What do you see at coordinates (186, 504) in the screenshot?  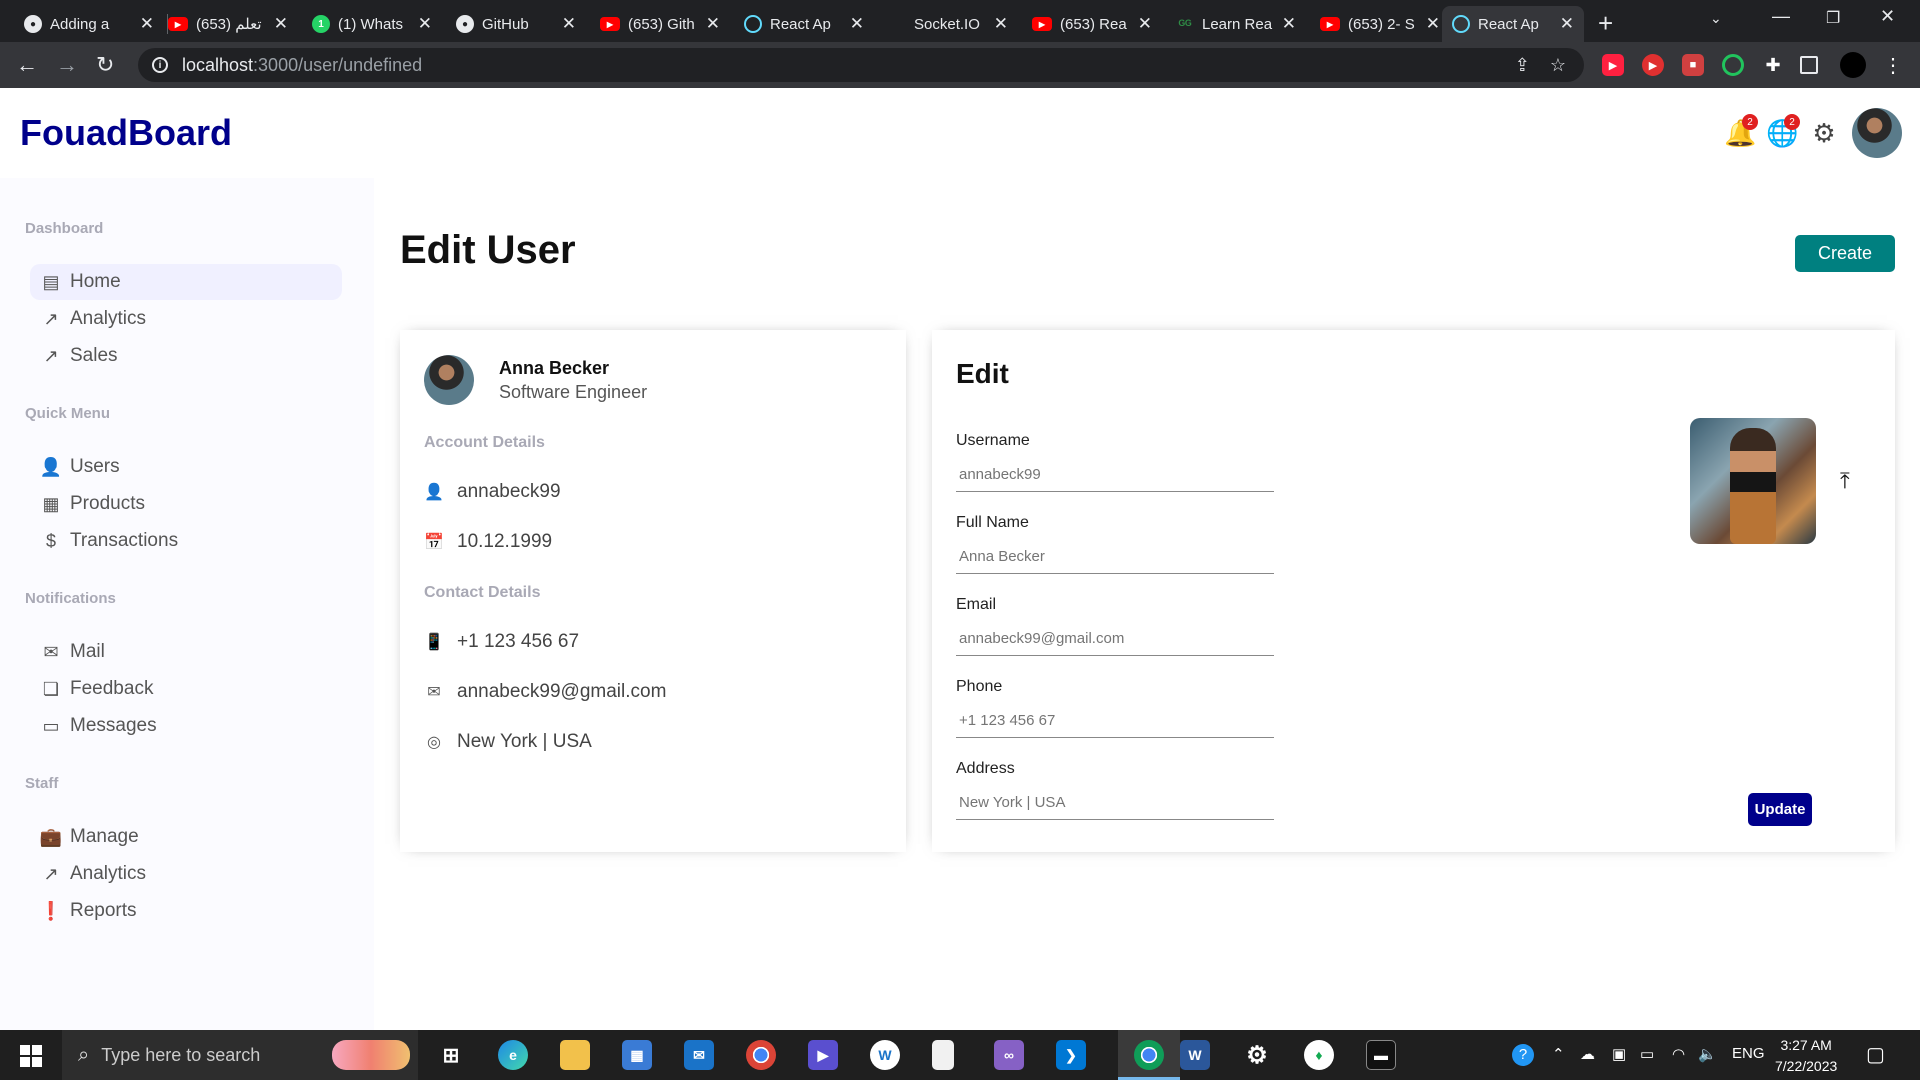 I see `sidebar-item-products: ▦ Products` at bounding box center [186, 504].